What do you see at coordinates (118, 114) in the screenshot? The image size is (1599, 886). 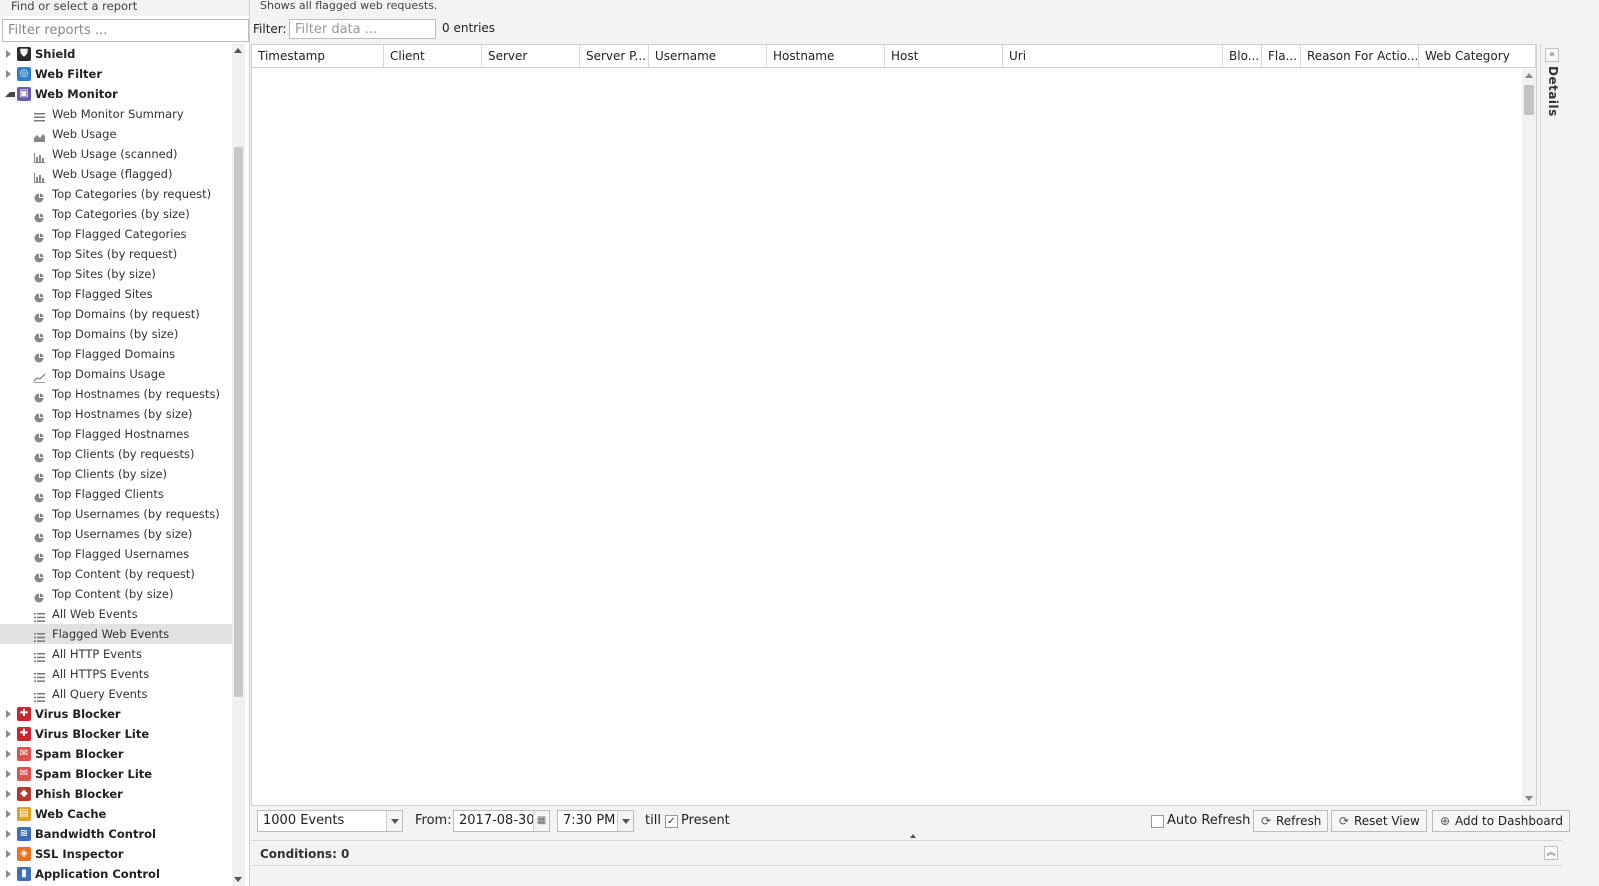 I see `tree-report-web-monitor-summary: Web Monitor Summary` at bounding box center [118, 114].